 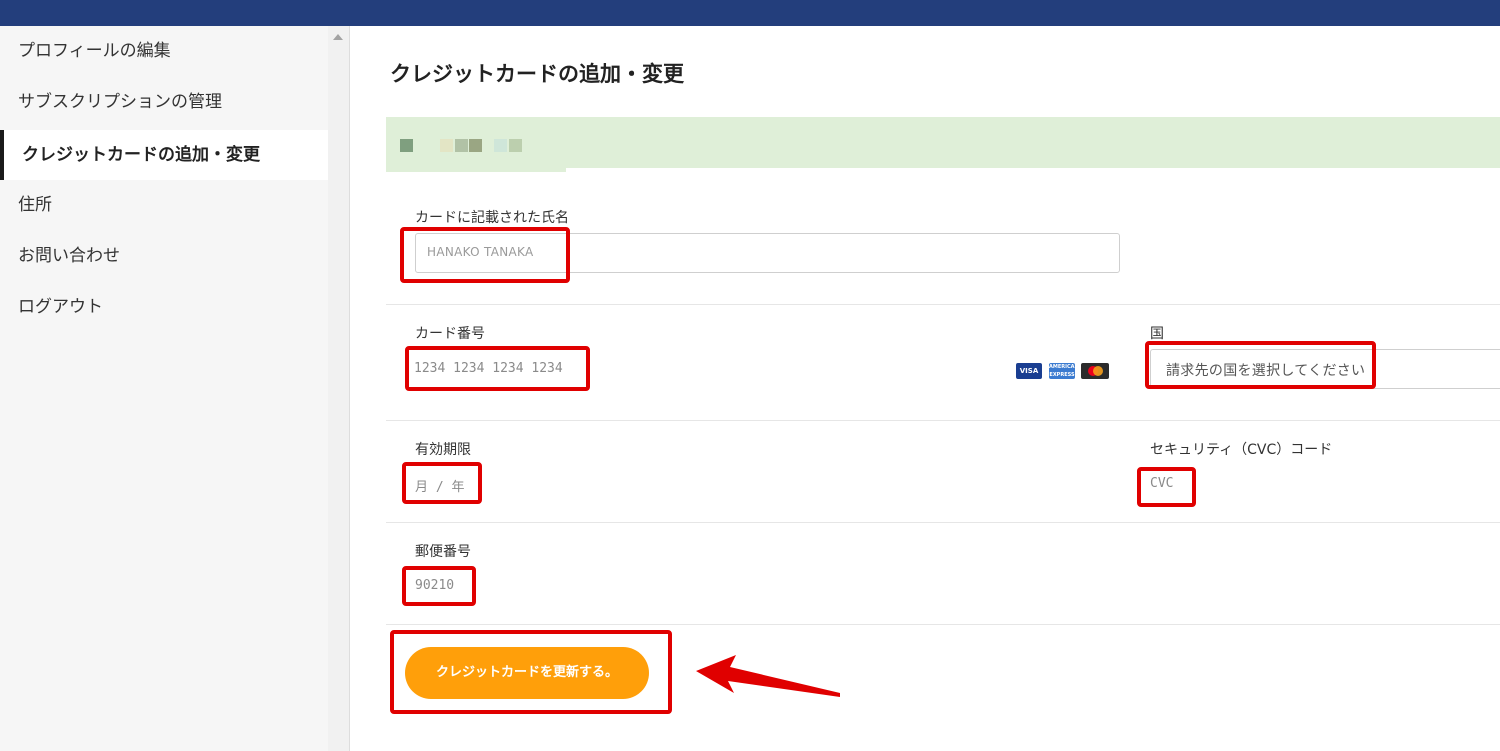 What do you see at coordinates (943, 144) in the screenshot?
I see `notice-banner` at bounding box center [943, 144].